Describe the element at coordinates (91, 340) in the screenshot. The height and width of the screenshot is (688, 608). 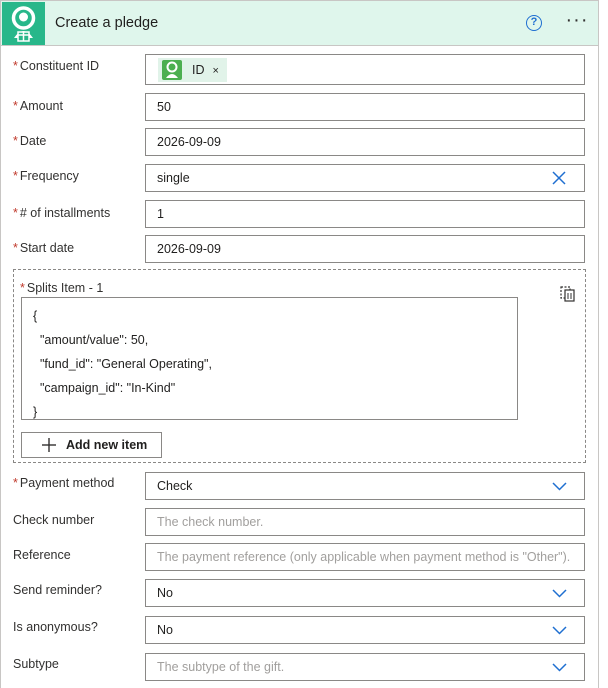
I see `json-line: "amount/value": 50,` at that location.